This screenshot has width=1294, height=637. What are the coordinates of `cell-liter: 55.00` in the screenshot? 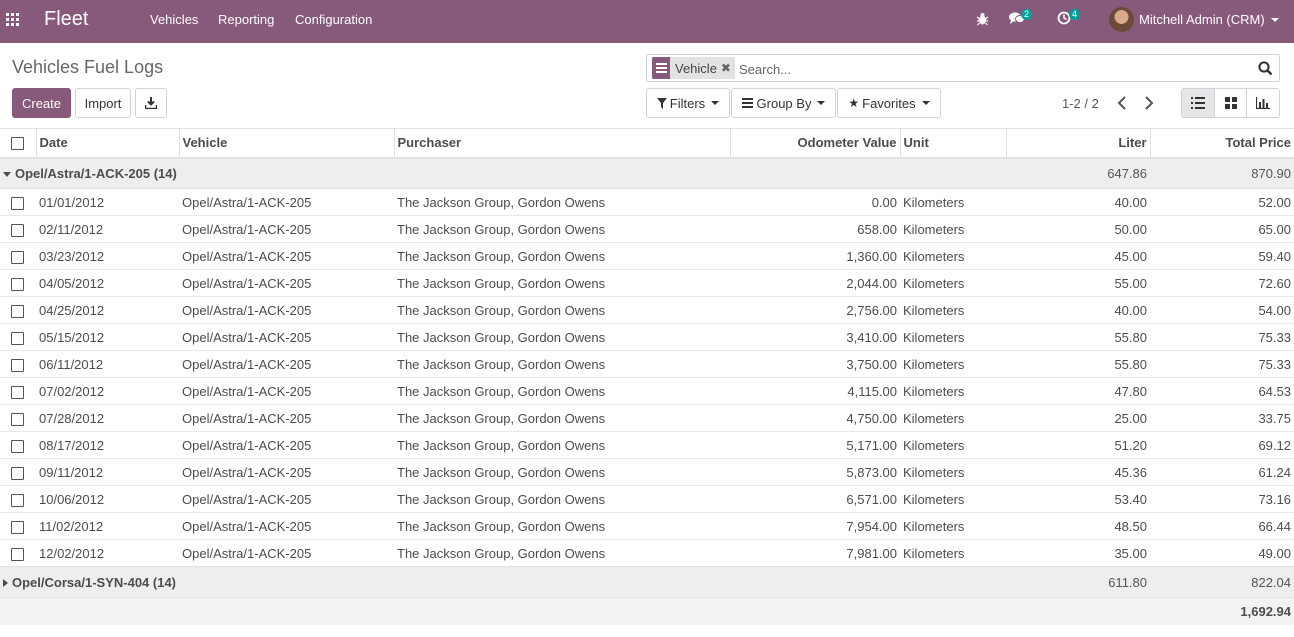 It's located at (1078, 283).